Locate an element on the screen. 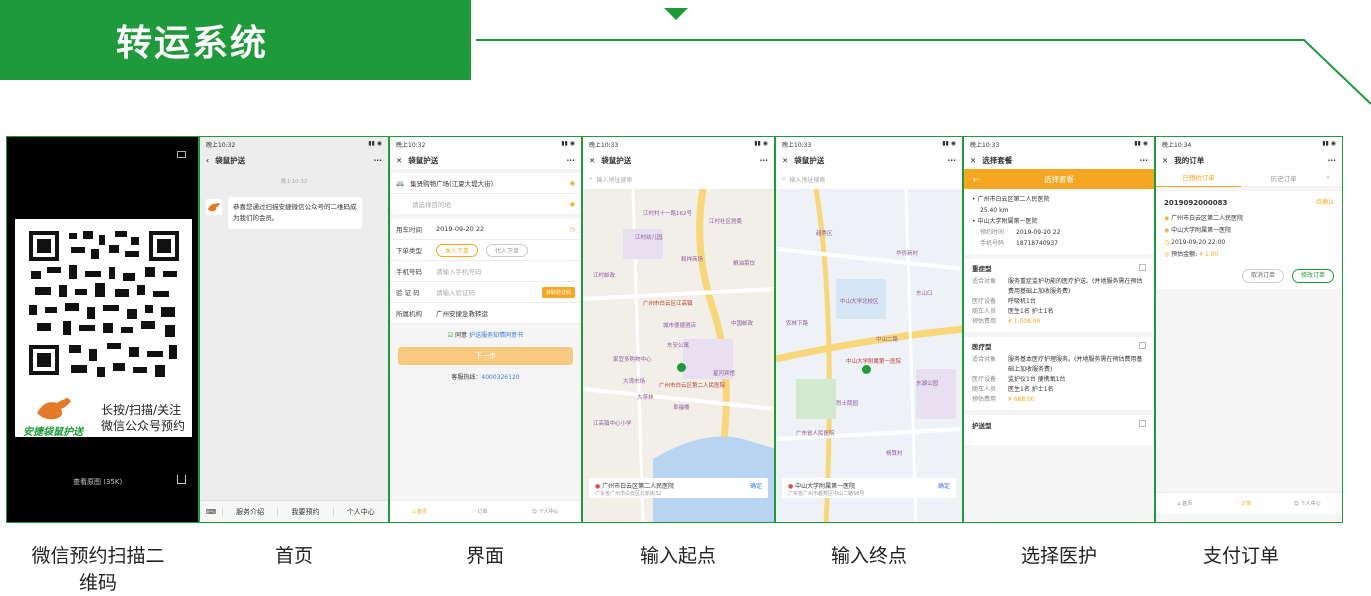 The image size is (1371, 596). tab-booked: 已预约订单 is located at coordinates (1198, 178).